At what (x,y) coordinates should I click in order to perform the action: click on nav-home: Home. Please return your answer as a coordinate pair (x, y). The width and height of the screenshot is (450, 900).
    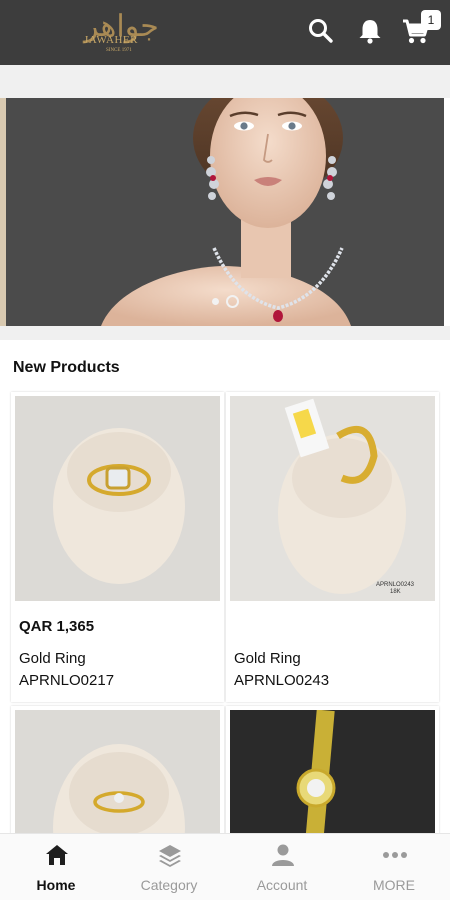
    Looking at the image, I should click on (56, 867).